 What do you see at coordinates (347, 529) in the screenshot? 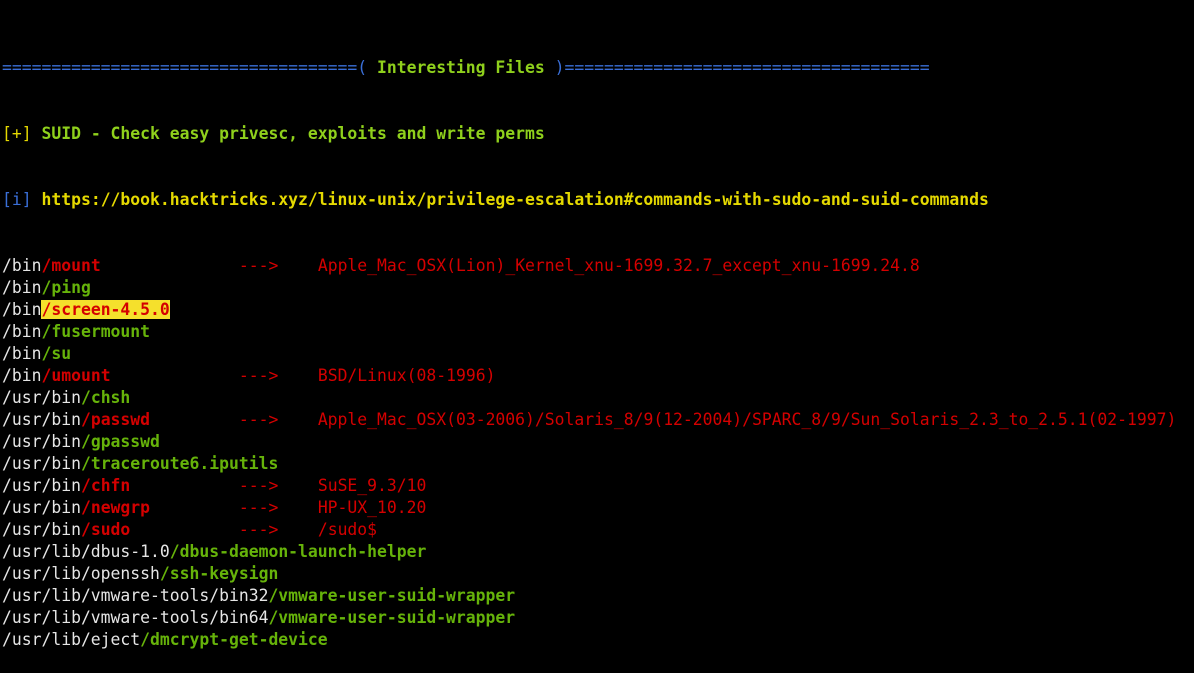
I see `exploit-reference: /sudo$` at bounding box center [347, 529].